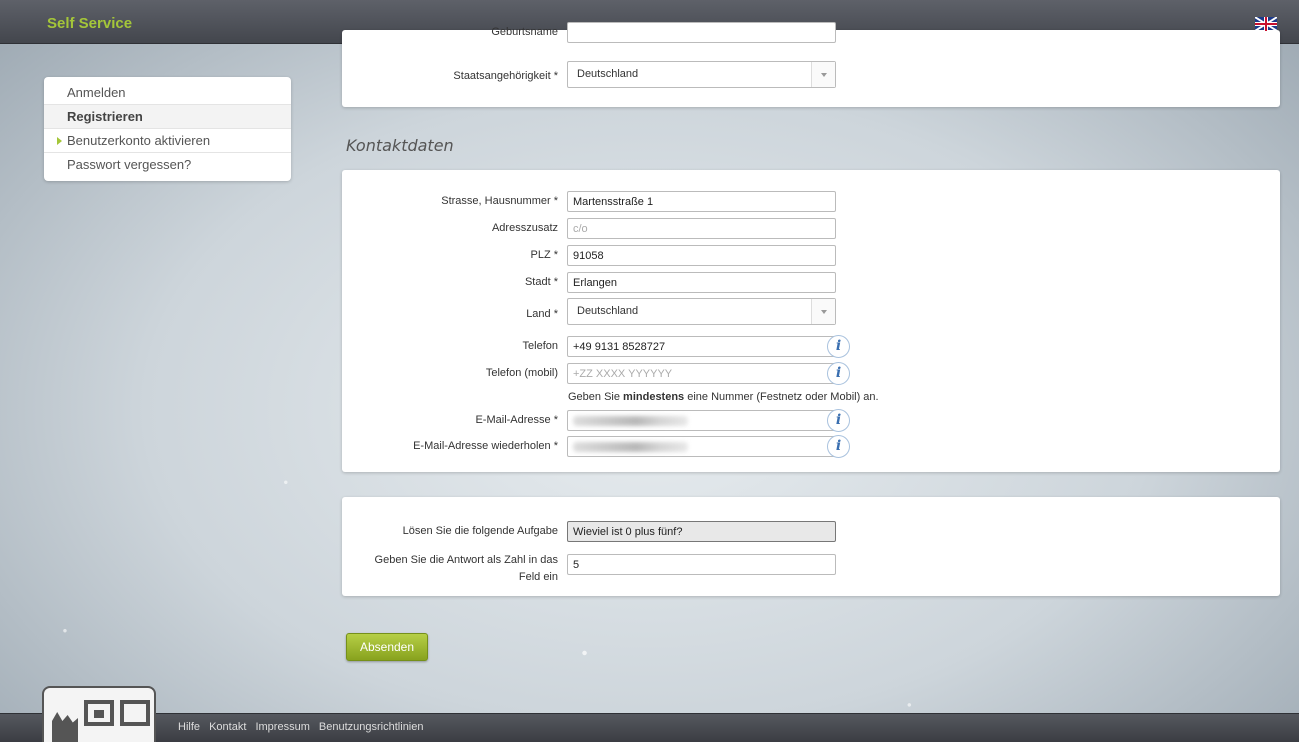 The image size is (1299, 742). What do you see at coordinates (499, 201) in the screenshot?
I see `street-label: Strasse, Hausnummer *` at bounding box center [499, 201].